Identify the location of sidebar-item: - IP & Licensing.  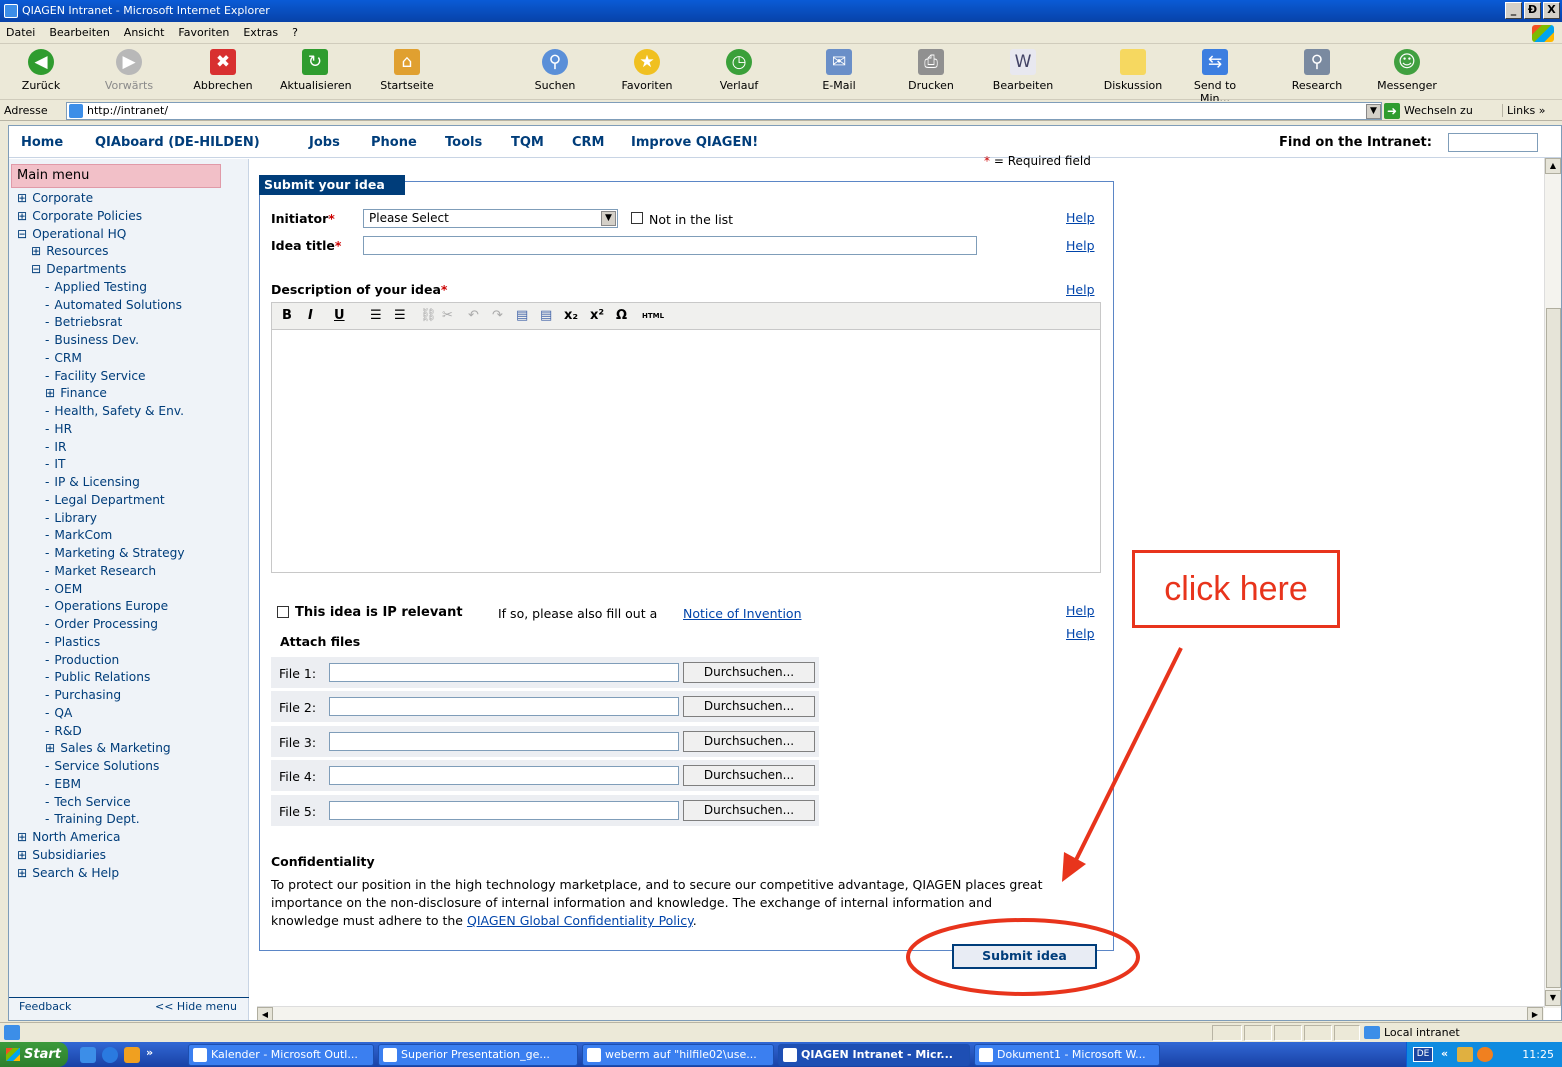
(92, 482).